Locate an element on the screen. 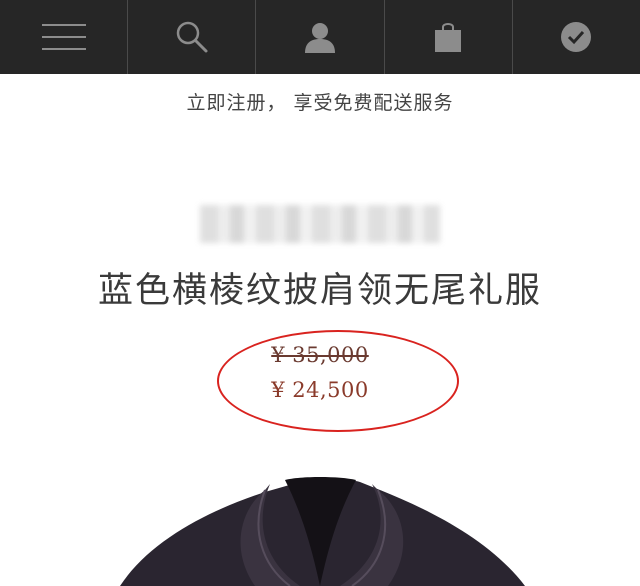 The image size is (640, 586). cart-button is located at coordinates (449, 37).